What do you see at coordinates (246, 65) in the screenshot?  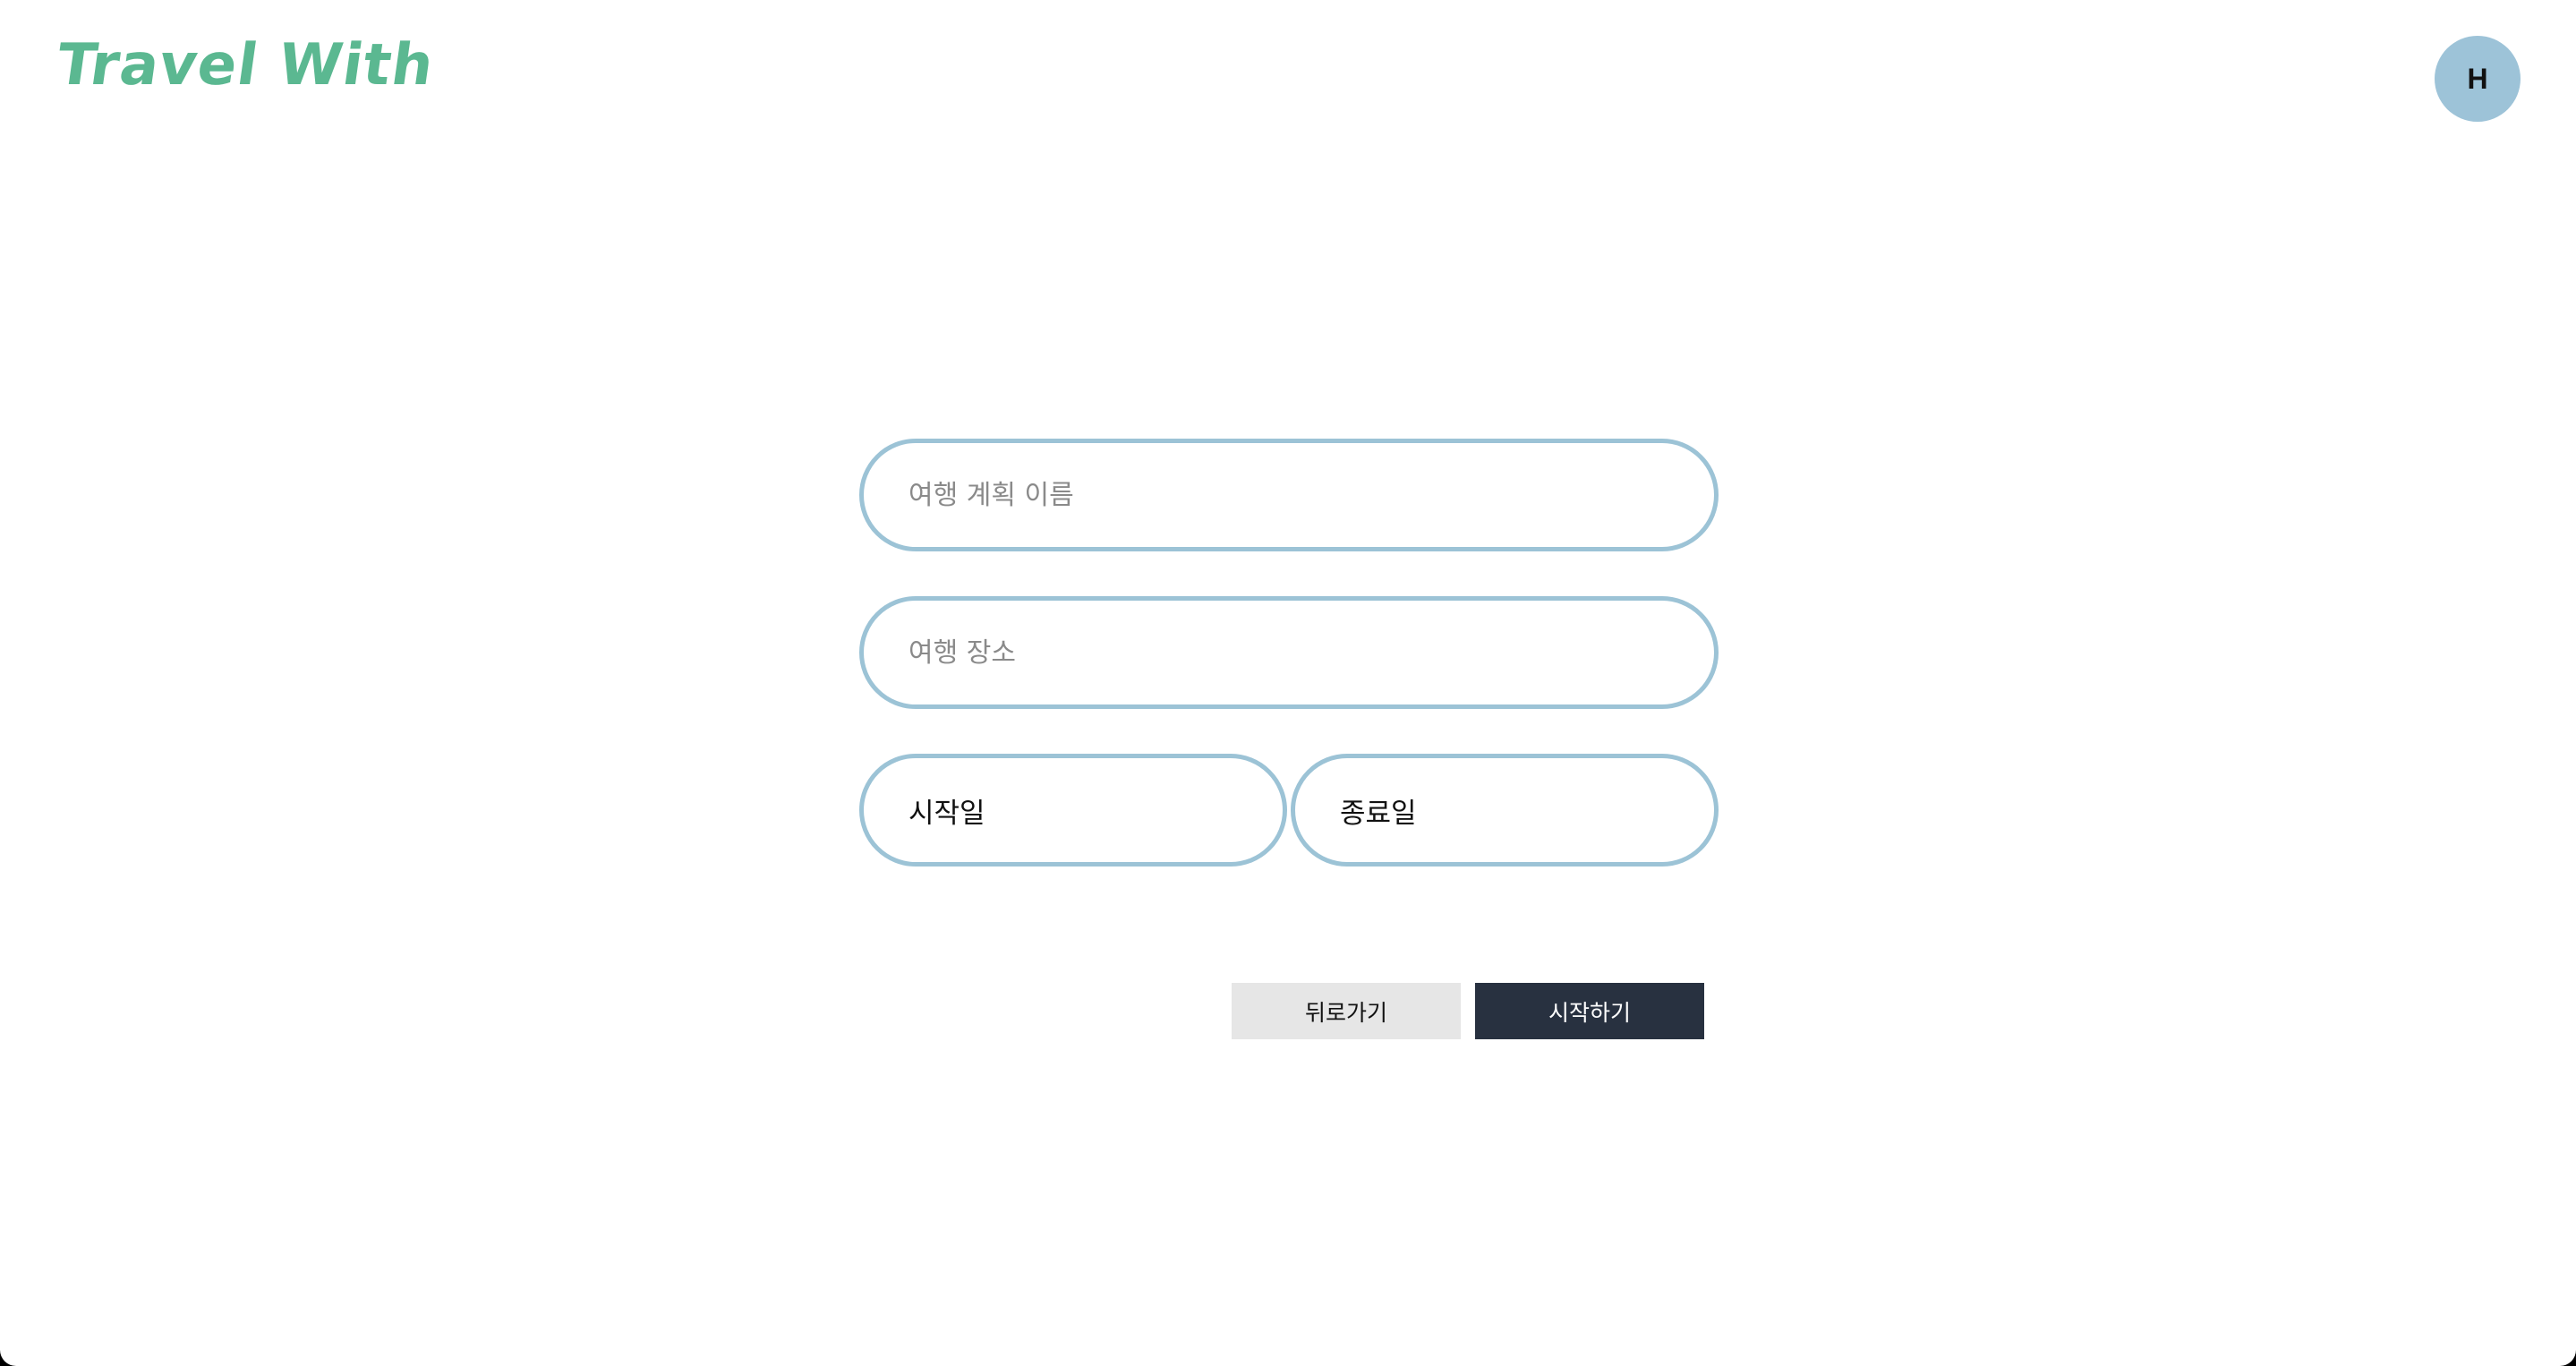 I see `logo: Travel With` at bounding box center [246, 65].